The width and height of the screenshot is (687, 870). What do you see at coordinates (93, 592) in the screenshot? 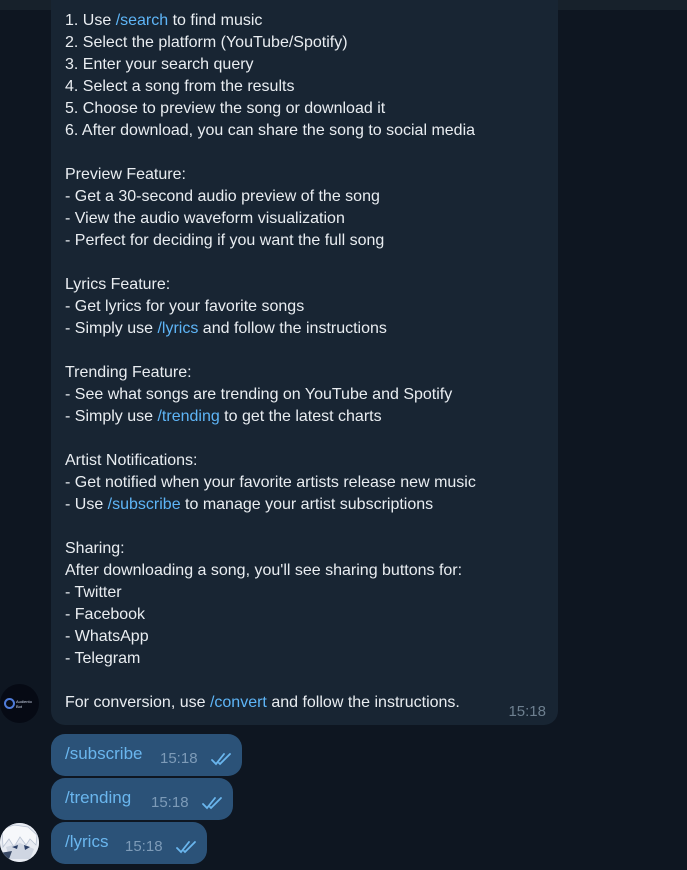
I see `line-text: - Twitter` at bounding box center [93, 592].